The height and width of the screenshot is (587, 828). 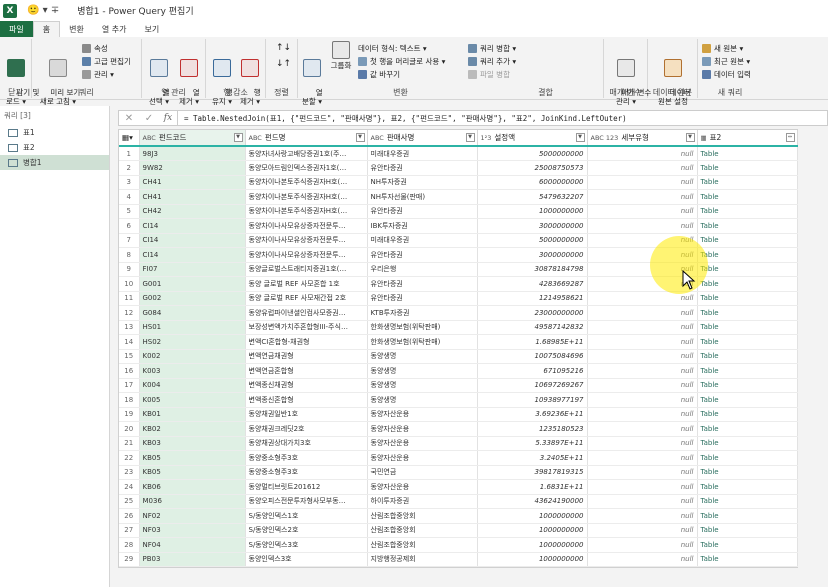 I want to click on row-number: 28, so click(x=129, y=545).